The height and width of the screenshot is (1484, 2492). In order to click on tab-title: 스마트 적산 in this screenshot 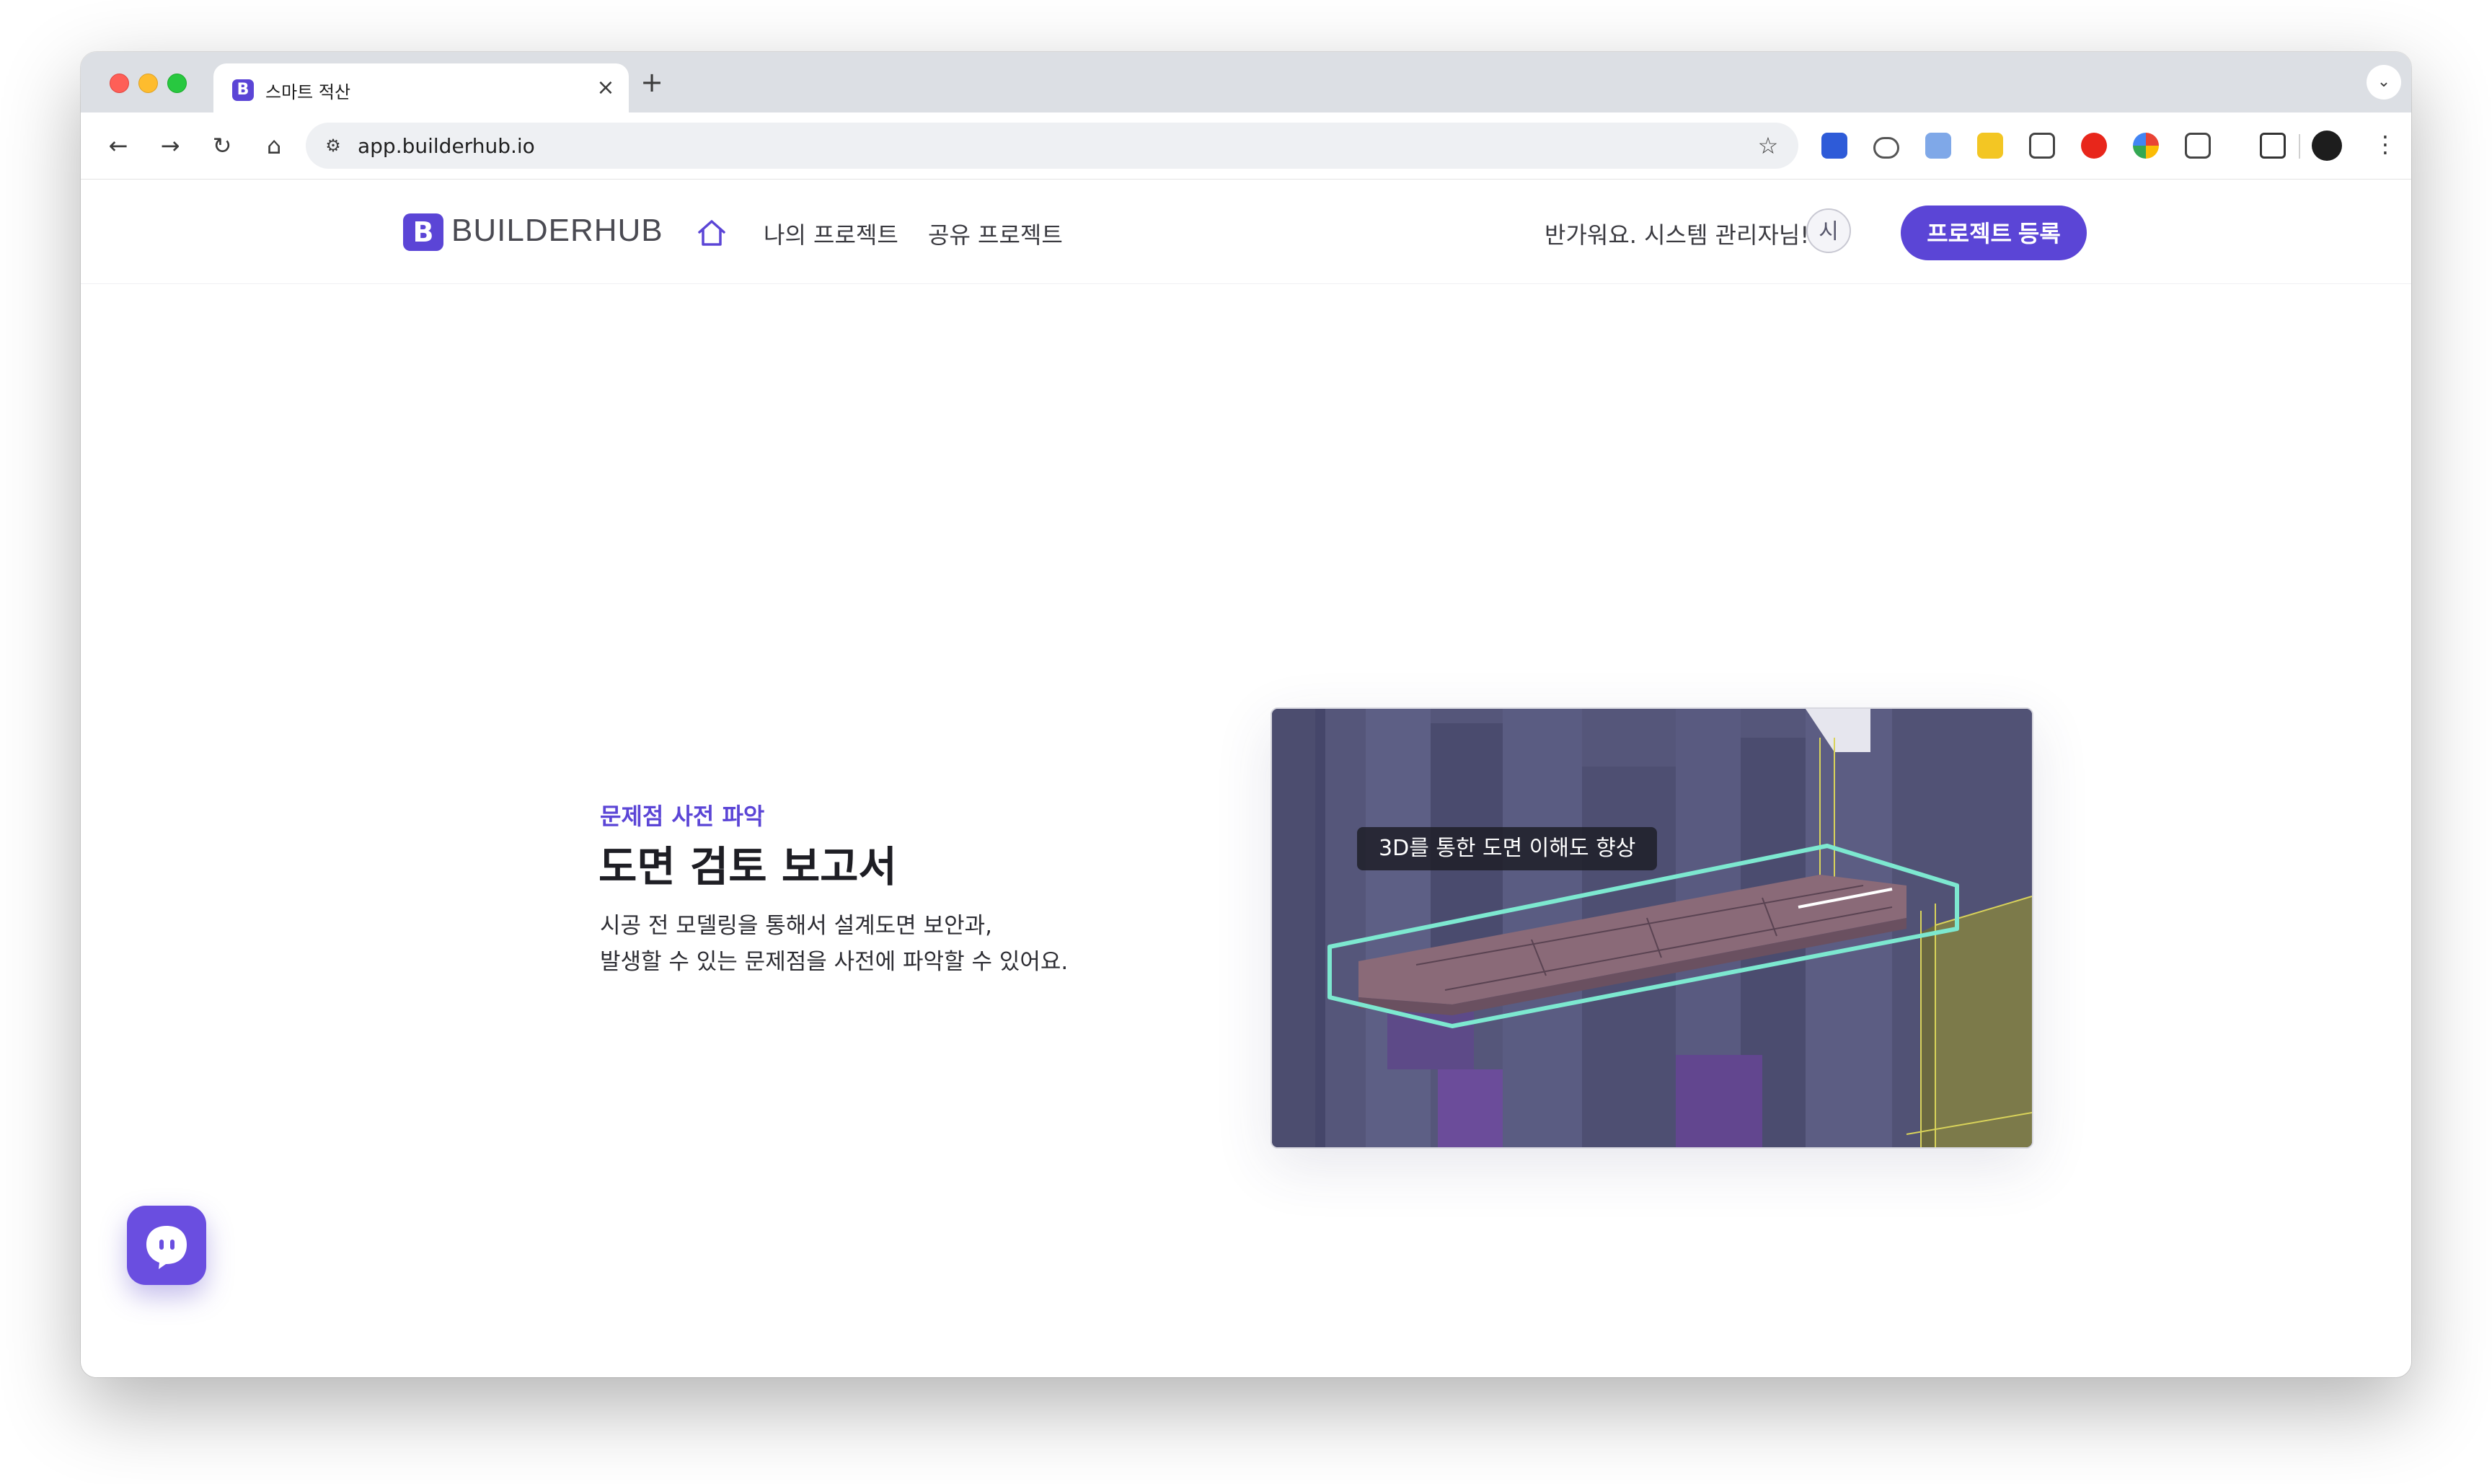, I will do `click(308, 92)`.